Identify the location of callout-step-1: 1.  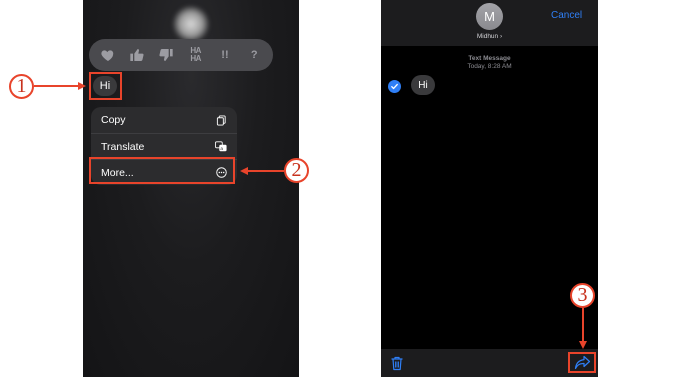
(21, 86).